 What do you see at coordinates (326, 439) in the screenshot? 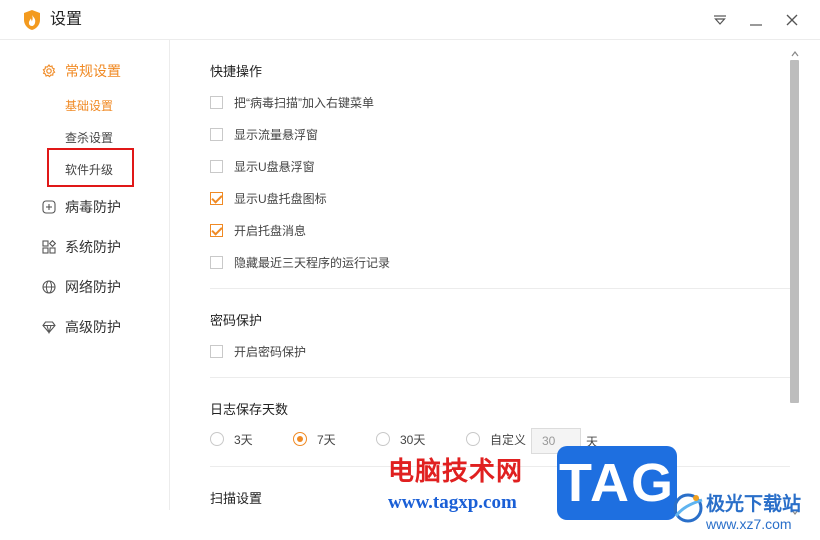
I see `radio-label: 7天` at bounding box center [326, 439].